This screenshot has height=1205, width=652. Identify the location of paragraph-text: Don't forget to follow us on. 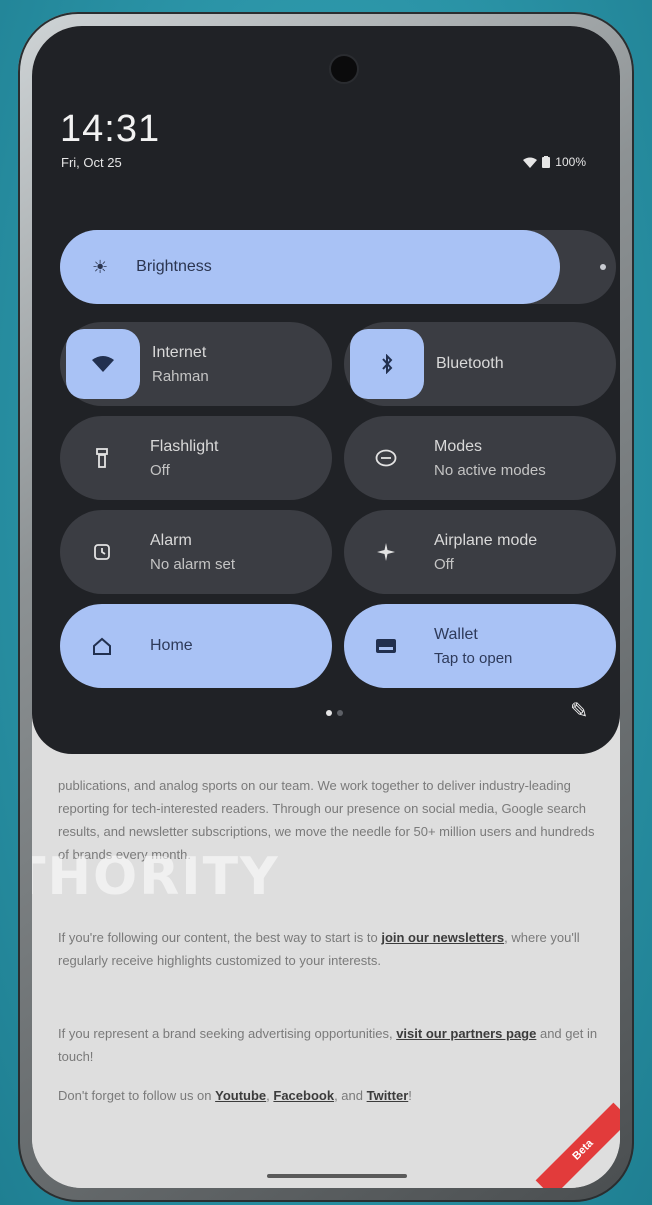
(137, 1095).